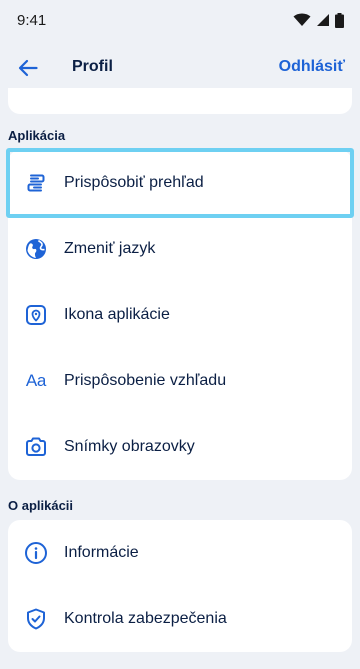 Image resolution: width=360 pixels, height=669 pixels. I want to click on text-size-icon: Aa, so click(36, 380).